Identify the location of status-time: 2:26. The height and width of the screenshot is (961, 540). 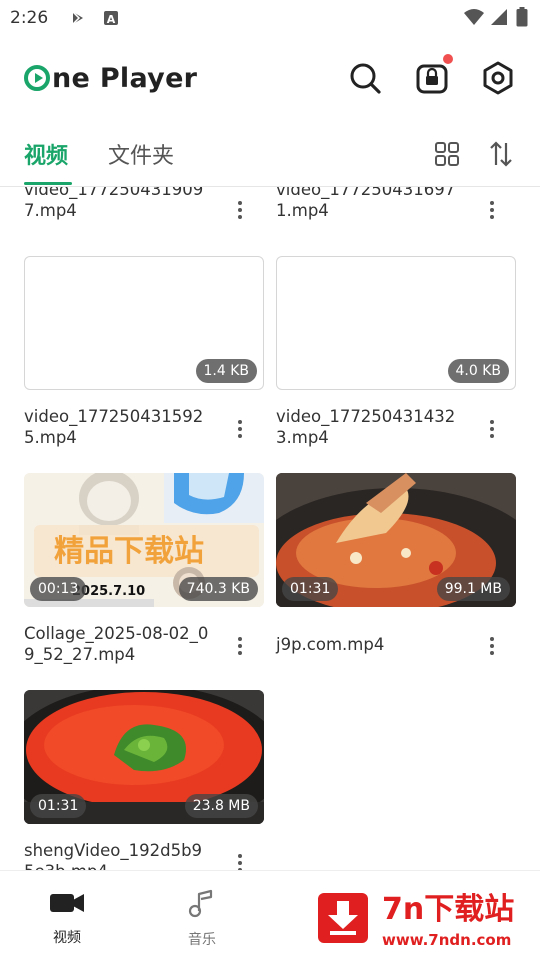
(29, 18).